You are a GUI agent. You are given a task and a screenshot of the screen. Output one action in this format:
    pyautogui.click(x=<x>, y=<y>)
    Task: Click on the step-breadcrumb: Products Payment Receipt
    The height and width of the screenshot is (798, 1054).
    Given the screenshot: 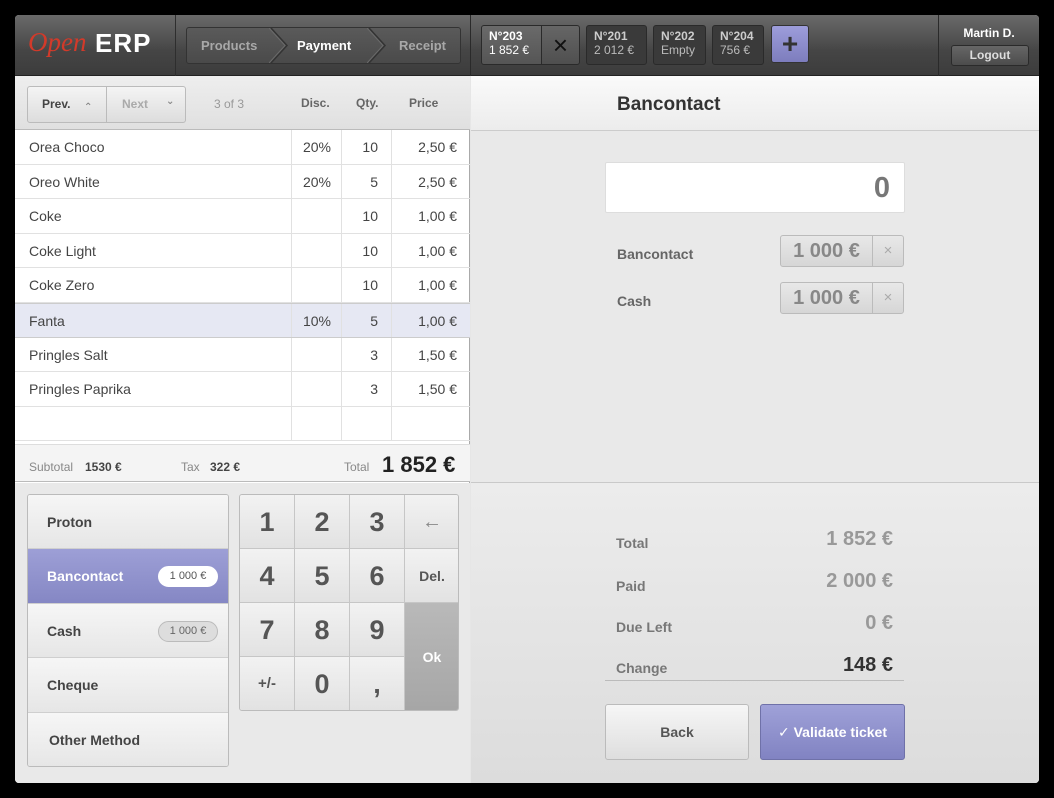 What is the action you would take?
    pyautogui.click(x=323, y=45)
    